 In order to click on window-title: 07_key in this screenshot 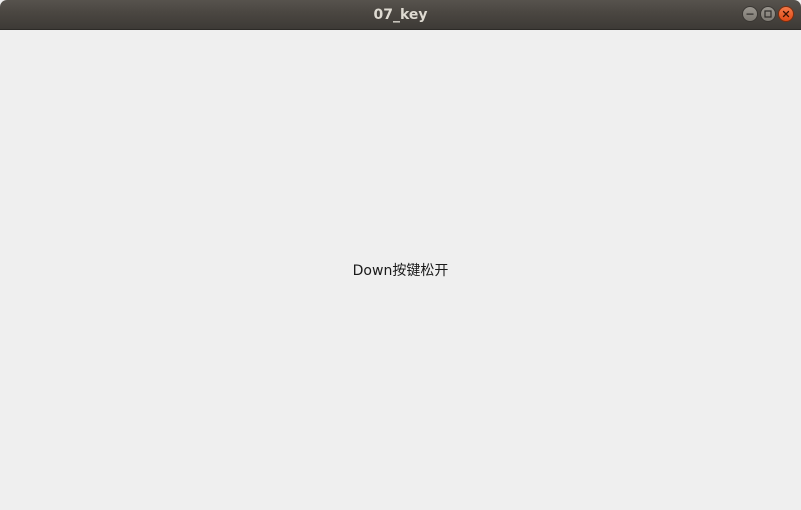, I will do `click(400, 15)`.